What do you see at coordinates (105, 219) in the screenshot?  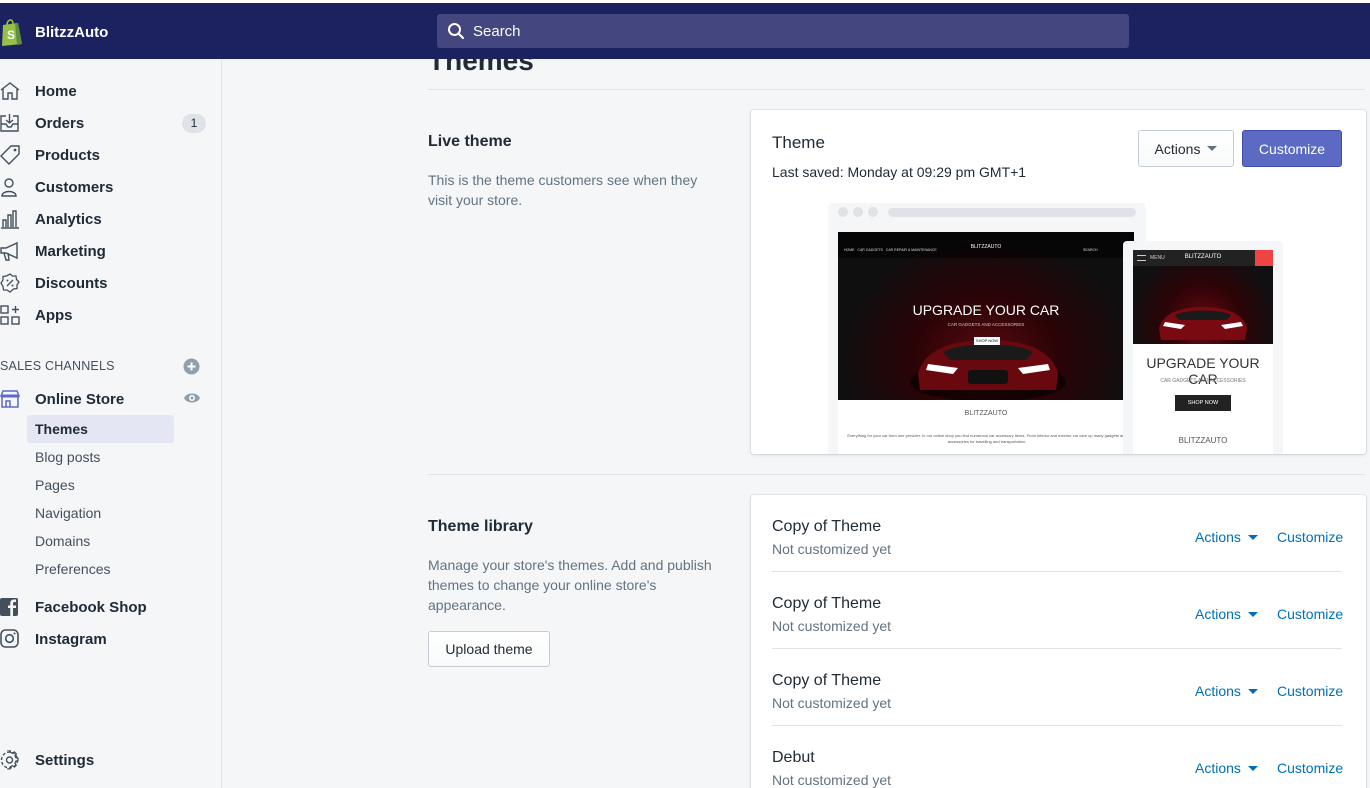 I see `sidebar-item-analytics: Analytics` at bounding box center [105, 219].